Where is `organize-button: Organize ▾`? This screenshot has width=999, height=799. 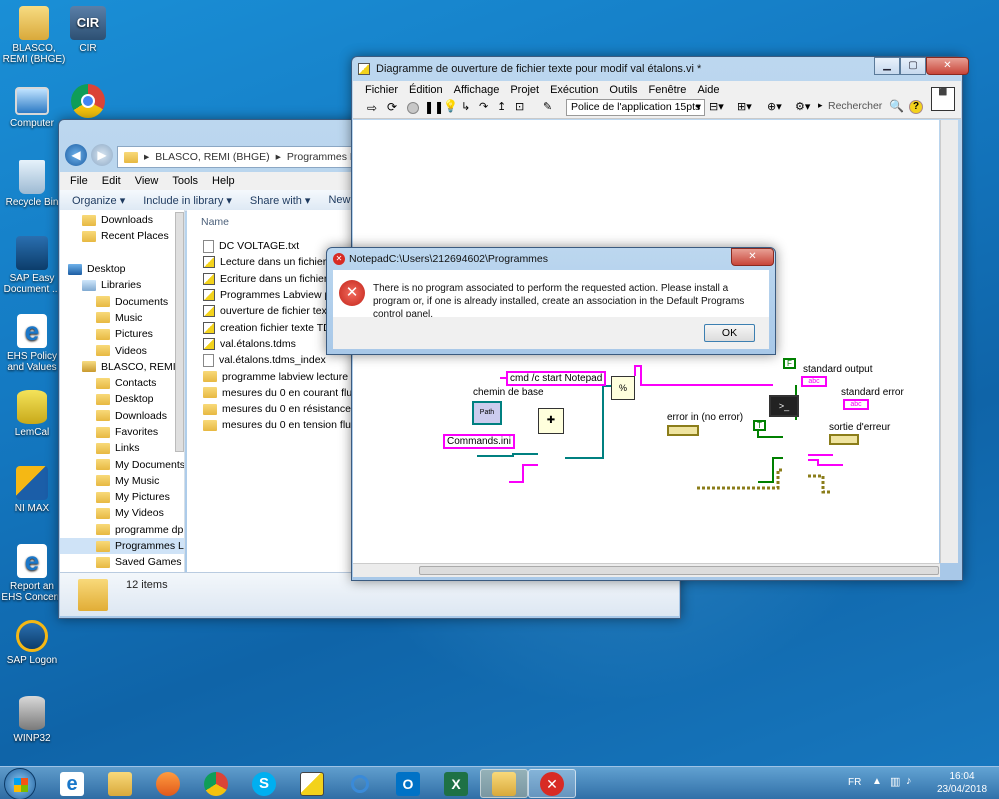 organize-button: Organize ▾ is located at coordinates (98, 200).